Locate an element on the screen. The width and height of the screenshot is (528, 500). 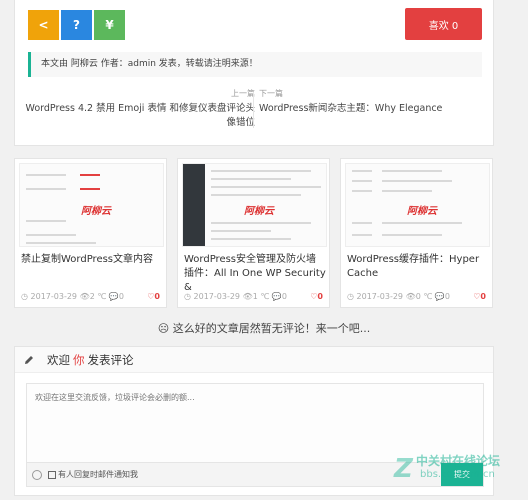
yen-icon: ¥ is located at coordinates (109, 25).